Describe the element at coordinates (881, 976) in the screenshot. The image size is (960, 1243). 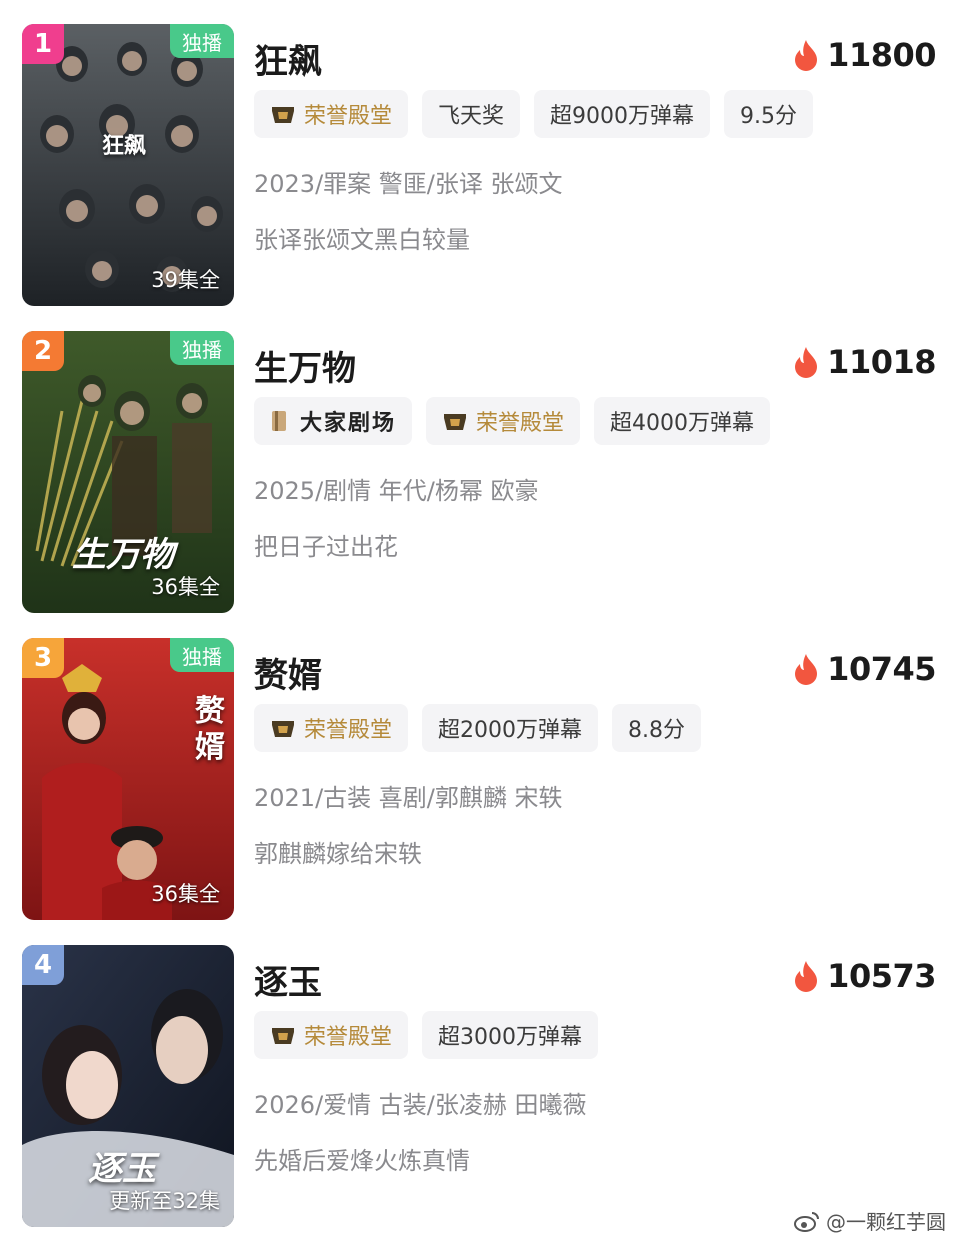
I see `heat-value: 10573` at that location.